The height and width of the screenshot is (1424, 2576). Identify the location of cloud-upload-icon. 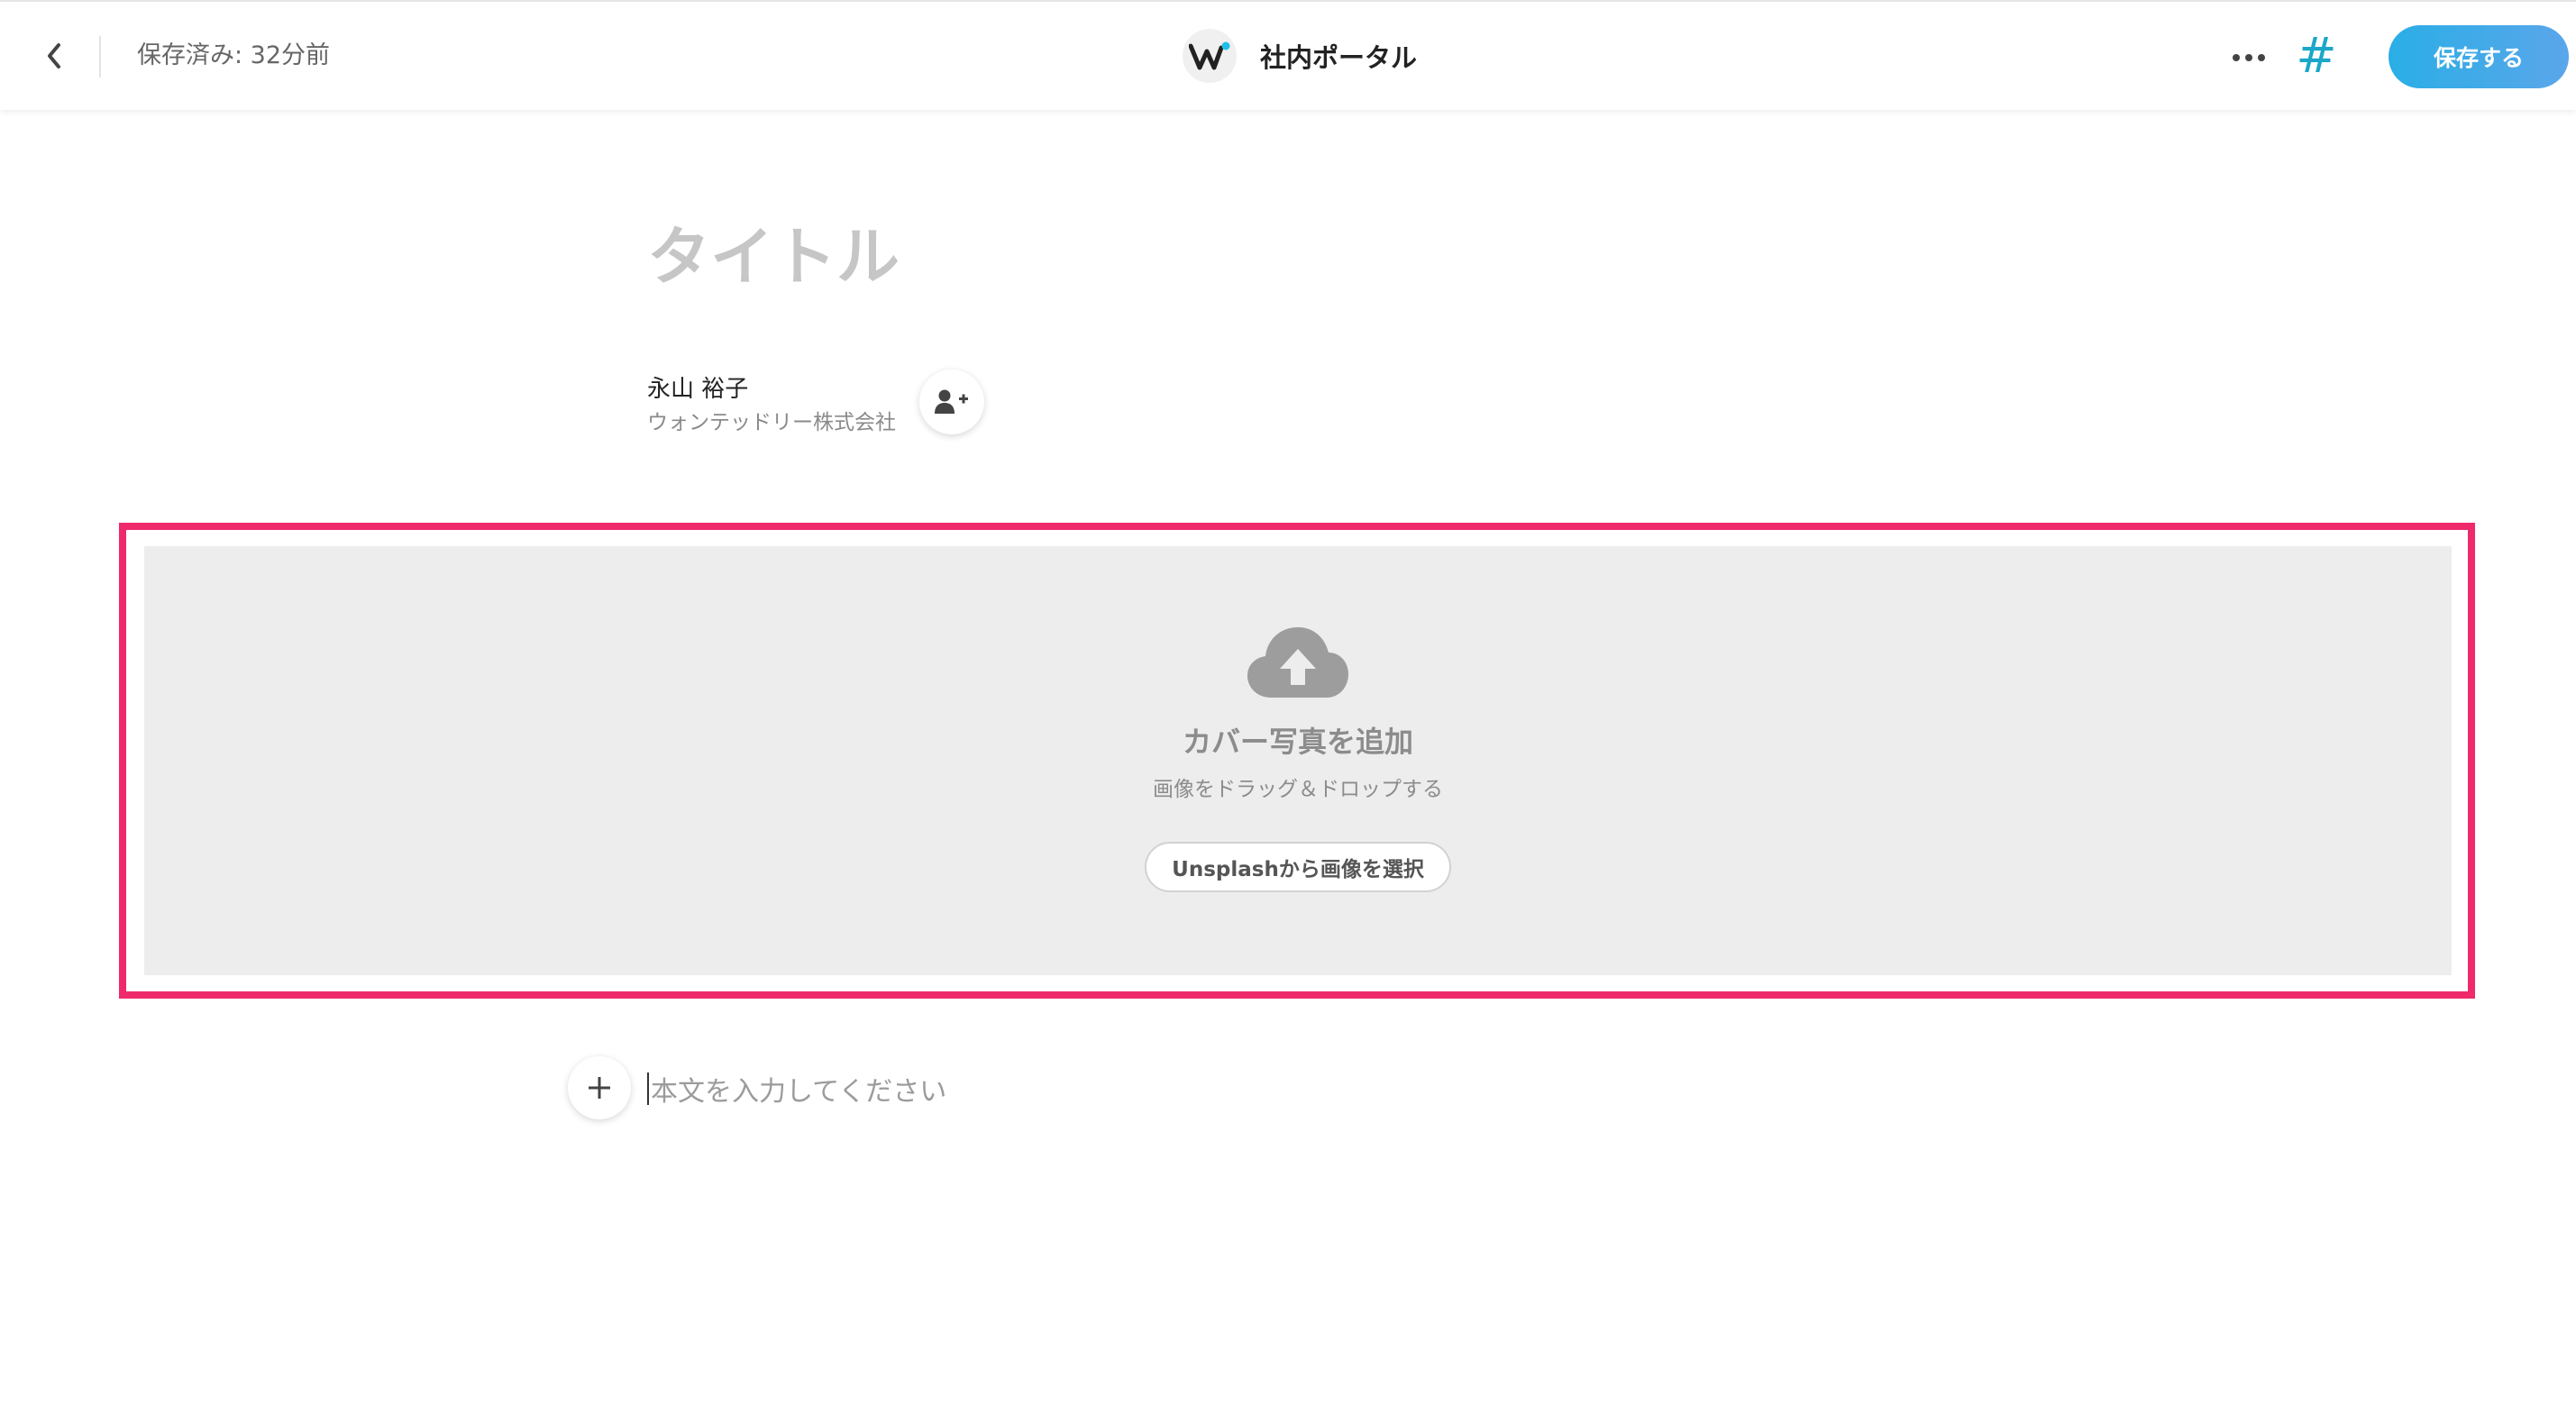
(1297, 662).